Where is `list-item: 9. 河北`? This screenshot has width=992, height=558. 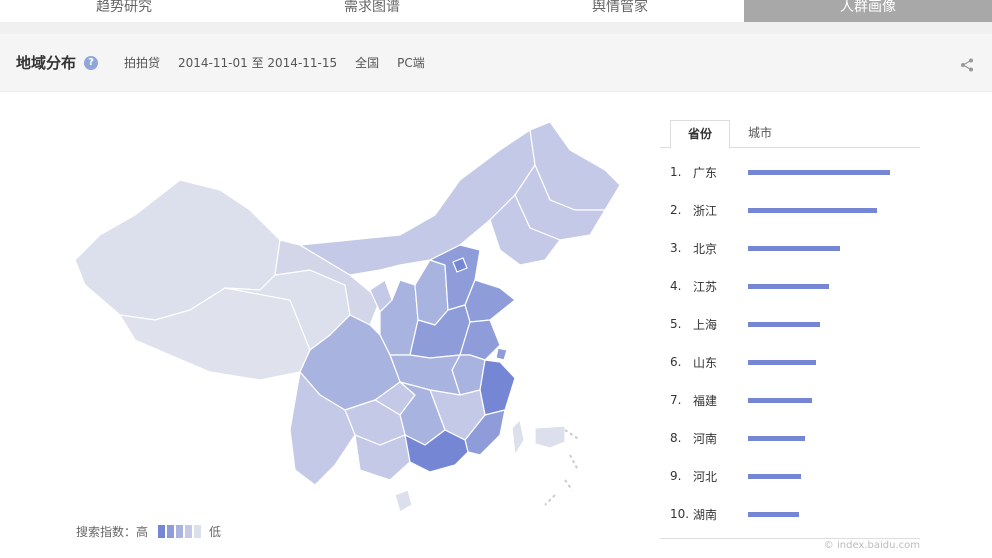
list-item: 9. 河北 is located at coordinates (790, 476).